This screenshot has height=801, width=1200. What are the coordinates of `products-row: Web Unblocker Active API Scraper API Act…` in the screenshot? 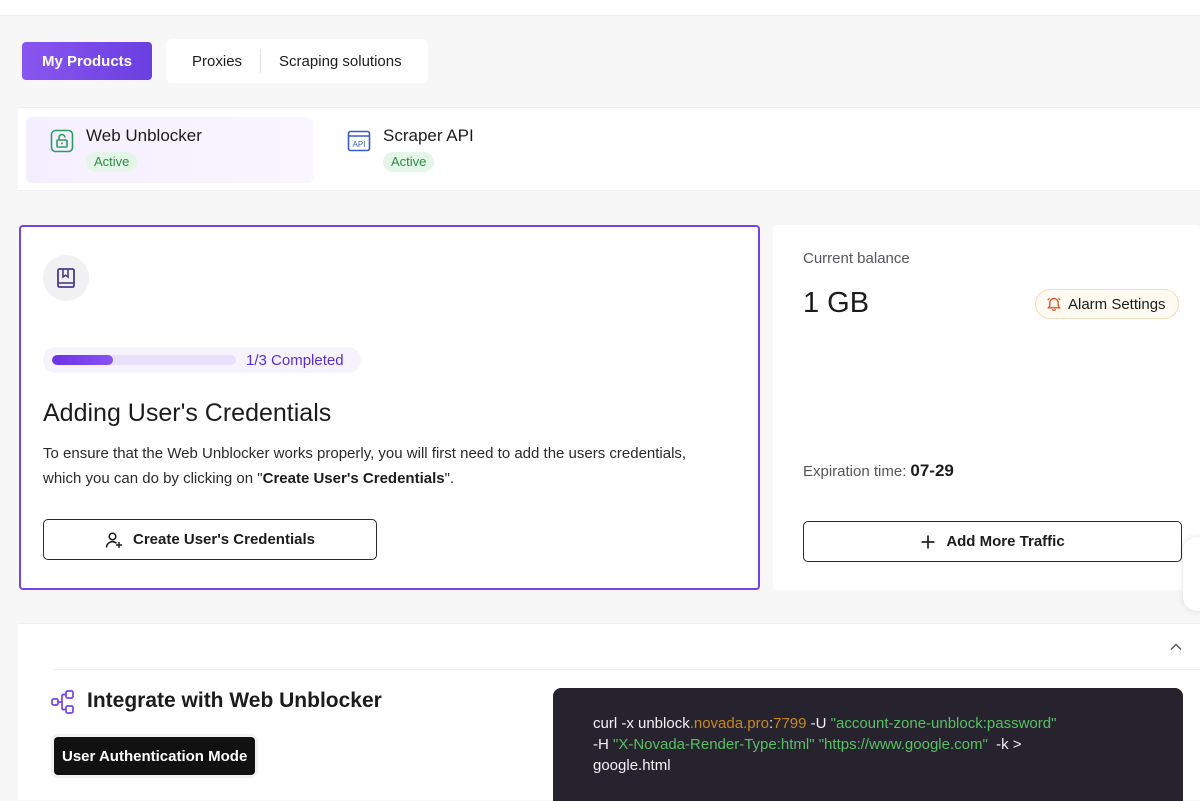 It's located at (609, 149).